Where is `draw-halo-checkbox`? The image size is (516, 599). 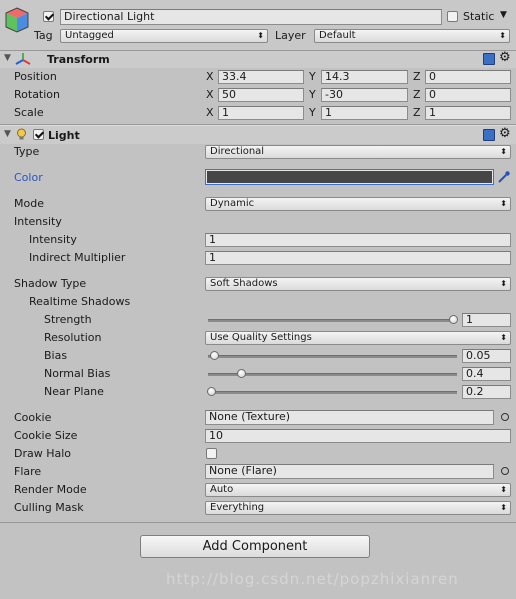
draw-halo-checkbox is located at coordinates (211, 453).